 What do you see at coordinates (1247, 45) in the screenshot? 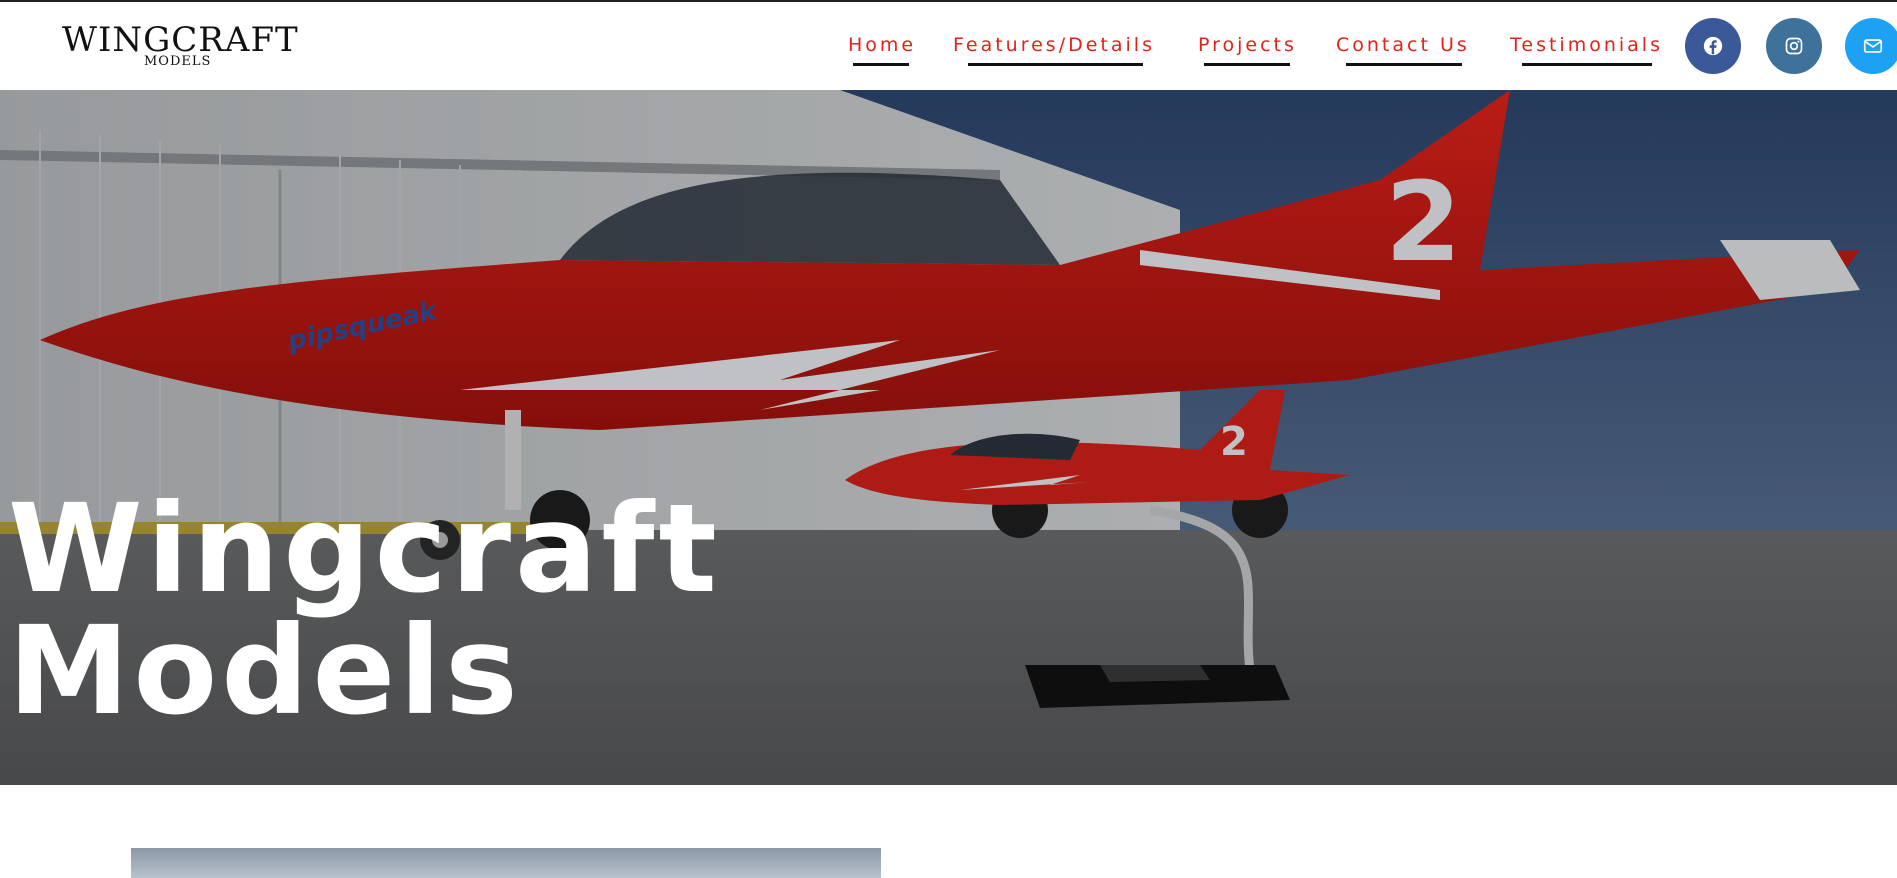
I see `nav-link-projects: Projects` at bounding box center [1247, 45].